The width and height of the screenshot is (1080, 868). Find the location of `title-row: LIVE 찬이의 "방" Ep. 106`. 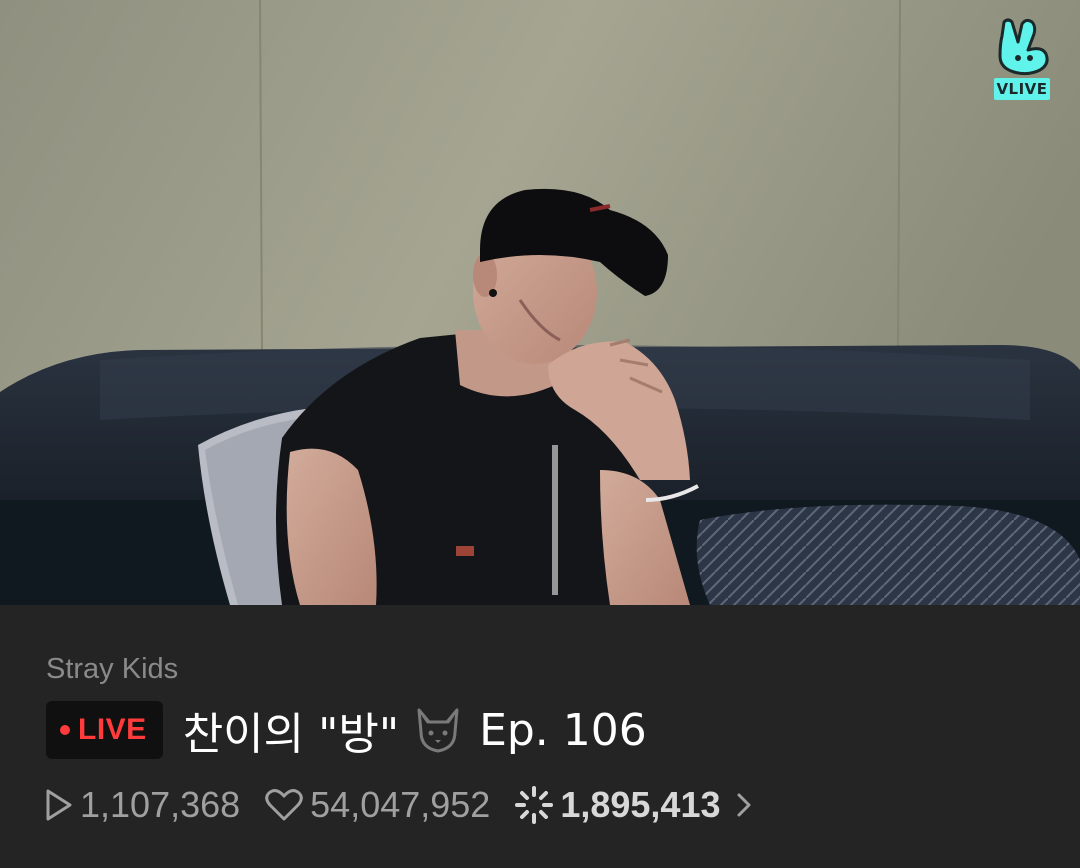

title-row: LIVE 찬이의 "방" Ep. 106 is located at coordinates (346, 730).